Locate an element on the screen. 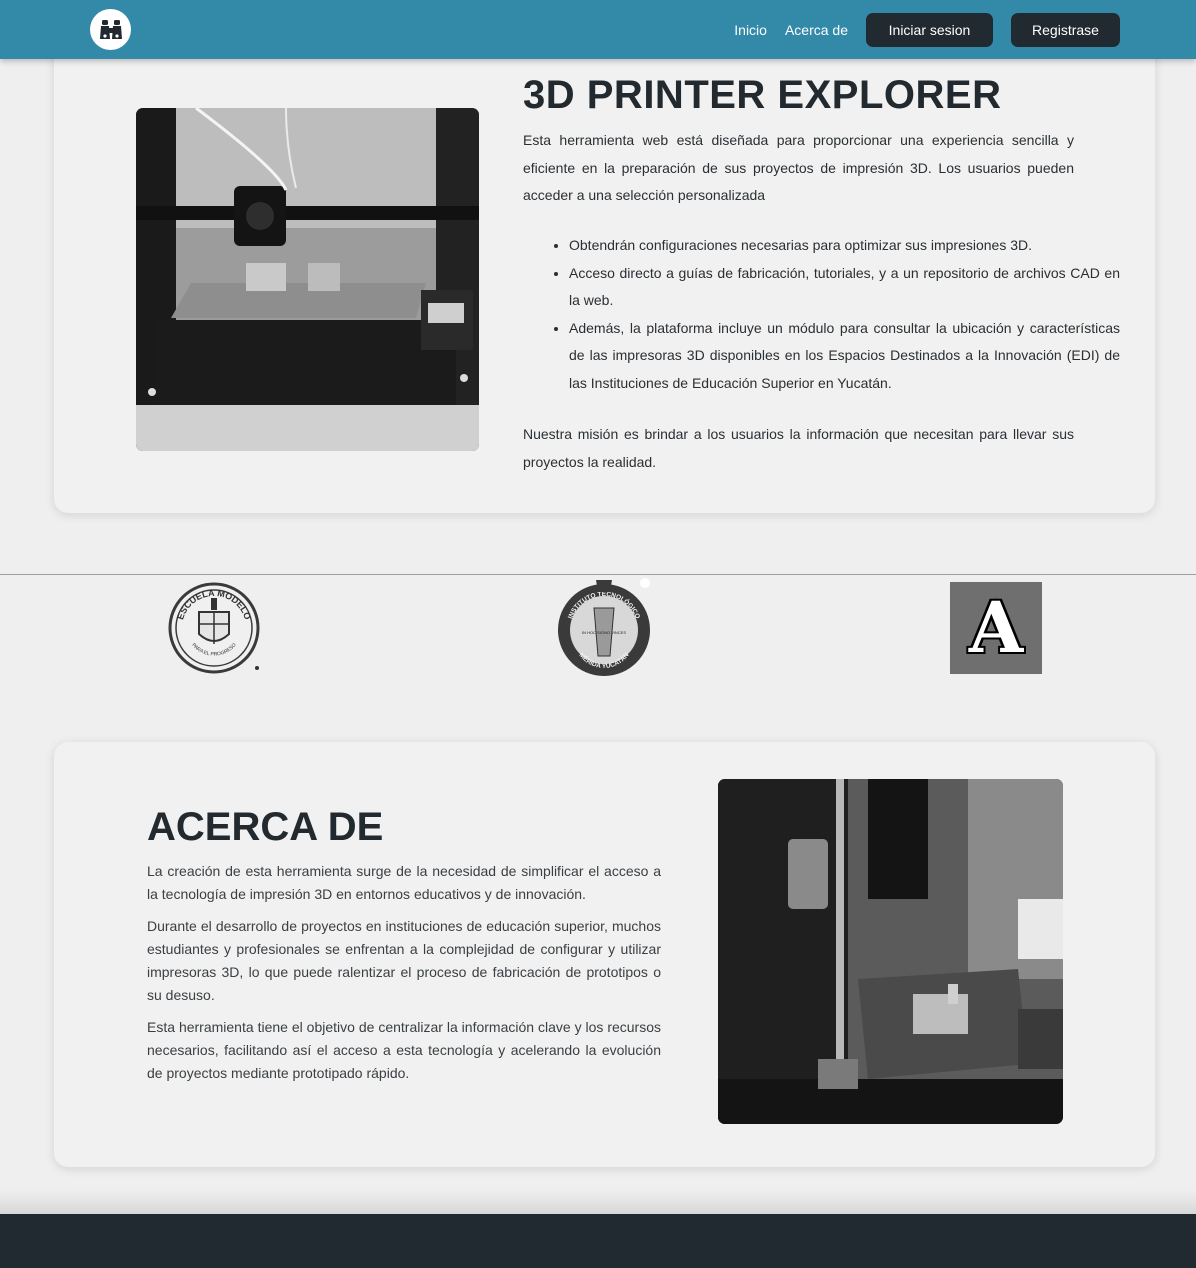 The image size is (1196, 1268). footer is located at coordinates (598, 1241).